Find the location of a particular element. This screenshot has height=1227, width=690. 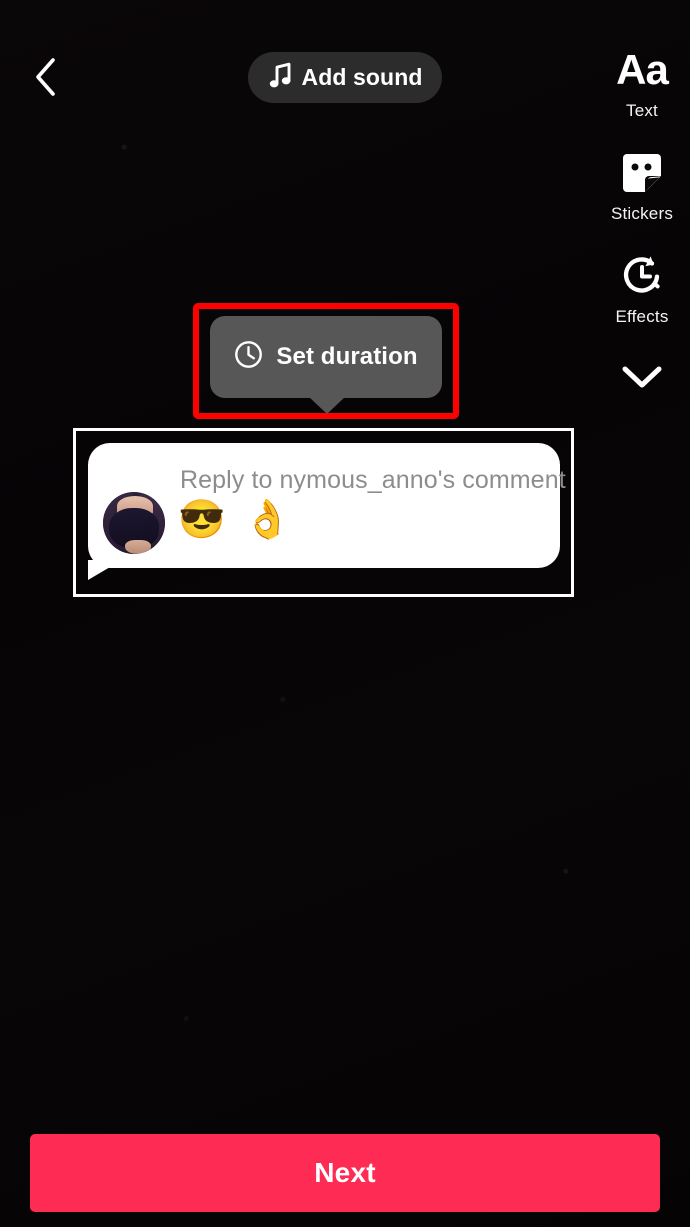

tools-rail: Aa Text Stickers Effects is located at coordinates (642, 224).